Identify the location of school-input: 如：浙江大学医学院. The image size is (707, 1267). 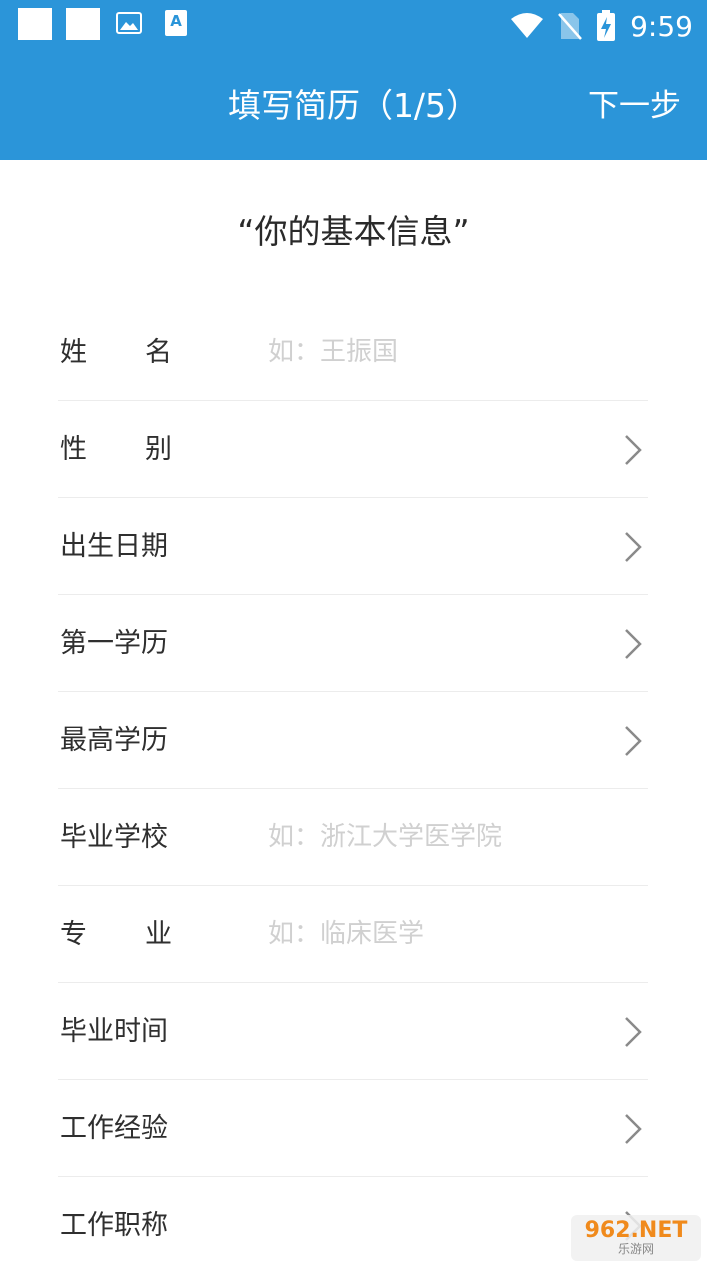
(385, 837).